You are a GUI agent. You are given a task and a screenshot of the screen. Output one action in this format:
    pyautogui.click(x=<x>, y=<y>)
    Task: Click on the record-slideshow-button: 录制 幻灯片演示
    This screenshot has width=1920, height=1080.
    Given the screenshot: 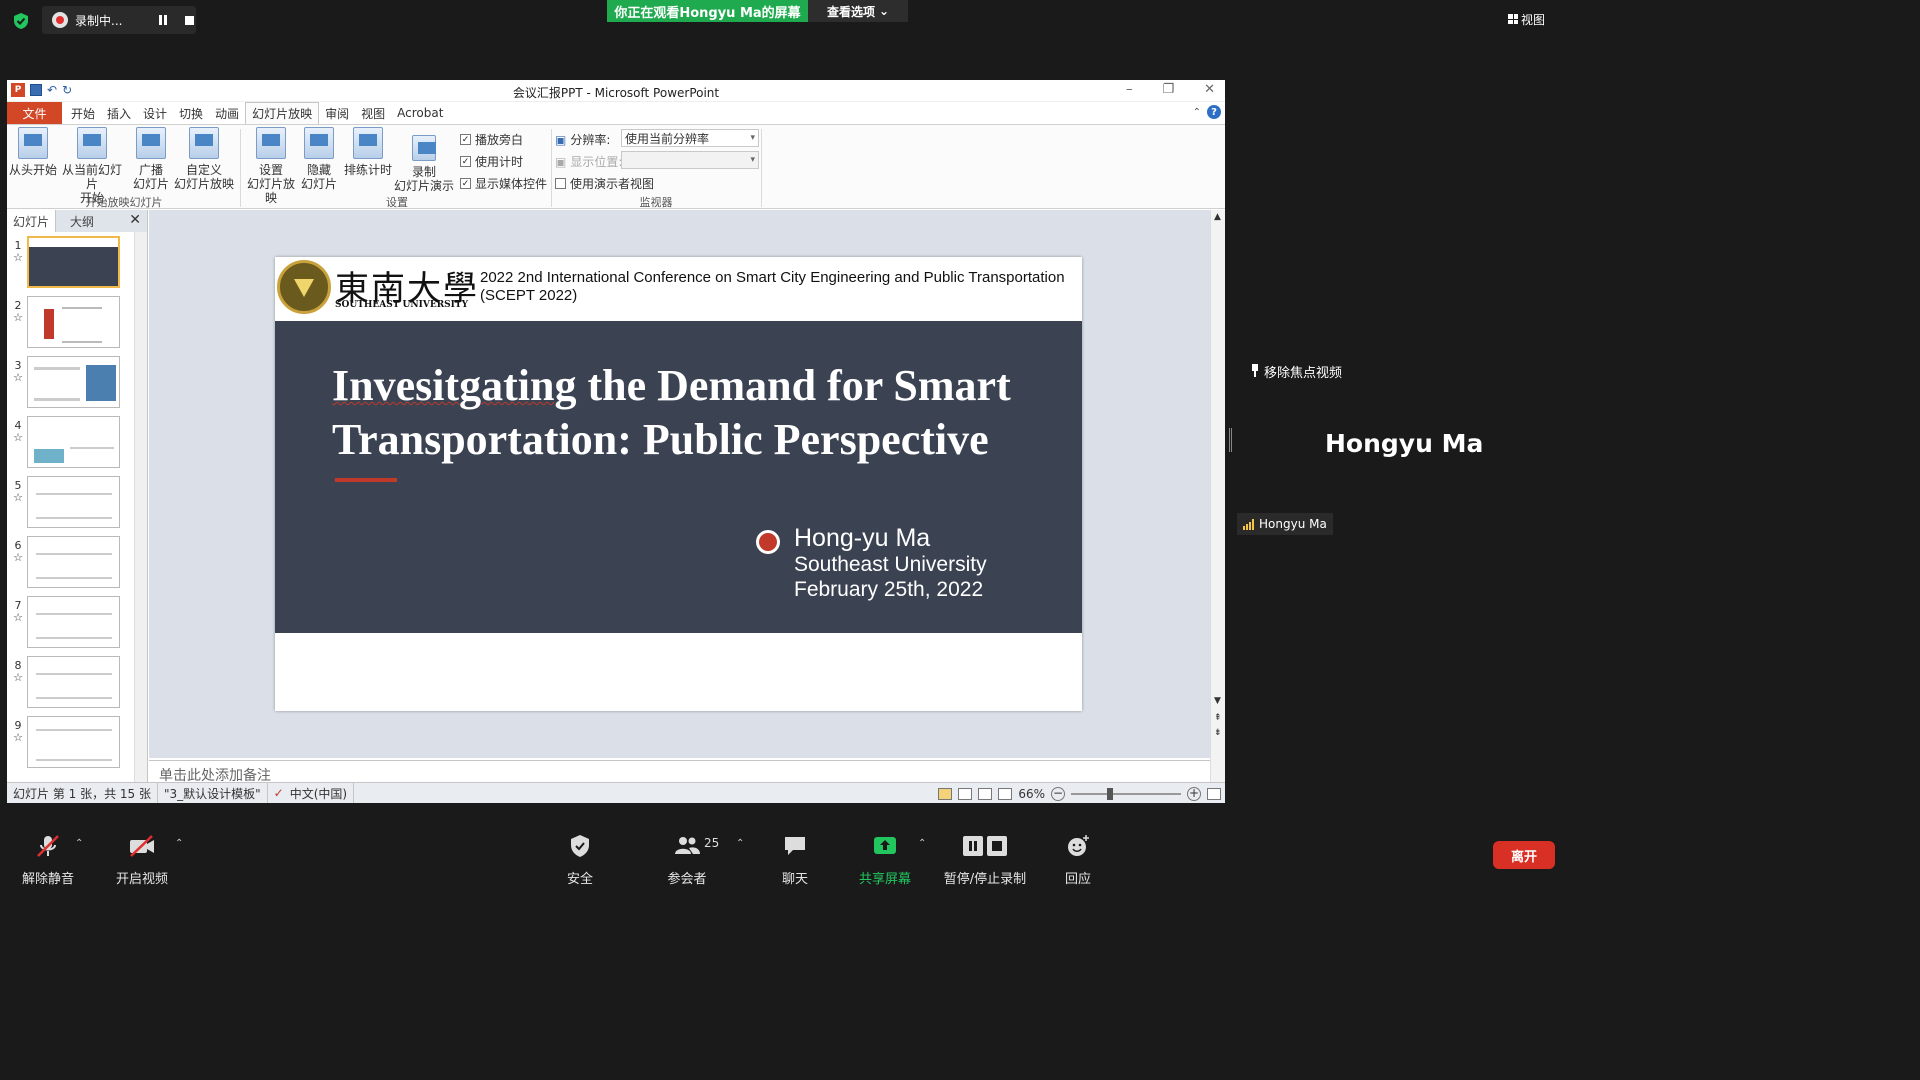 What is the action you would take?
    pyautogui.click(x=424, y=164)
    